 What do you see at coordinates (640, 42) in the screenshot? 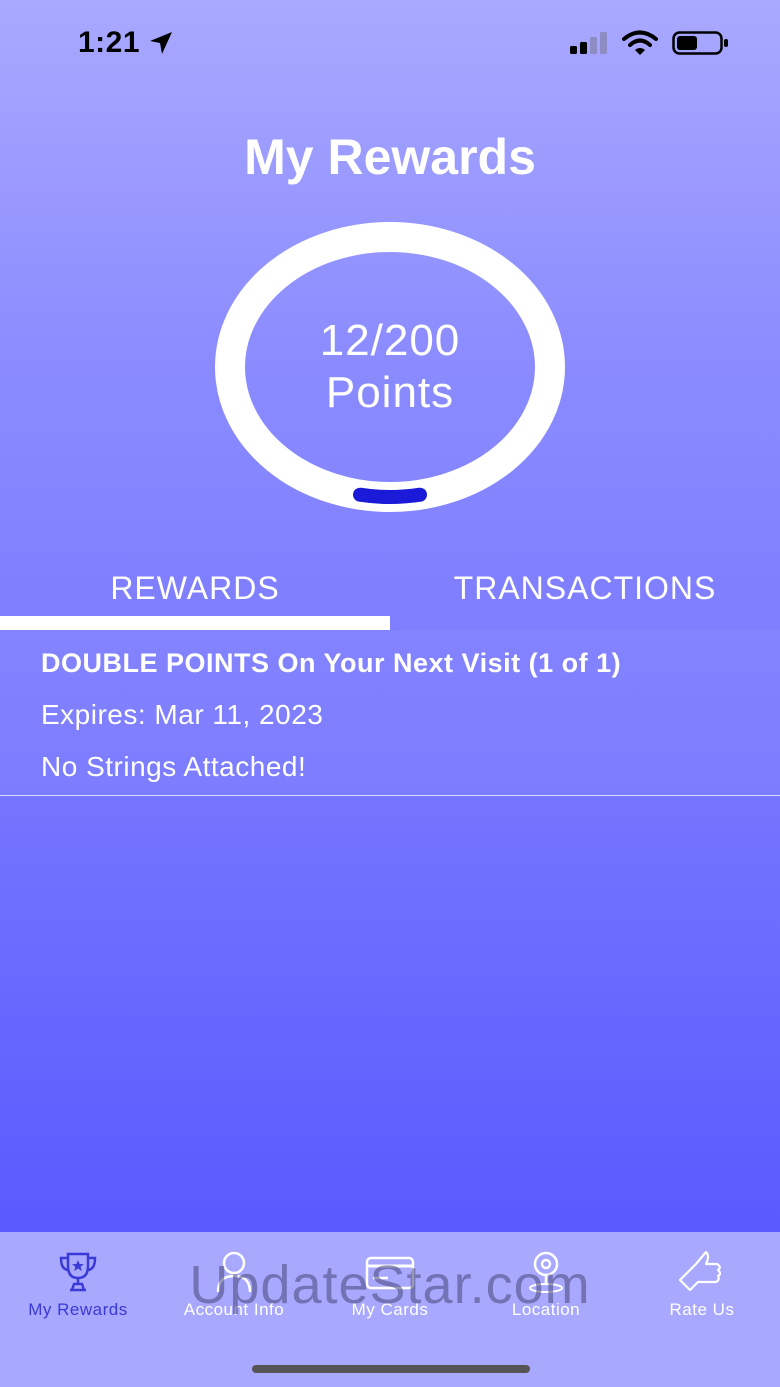
I see `wifi-icon` at bounding box center [640, 42].